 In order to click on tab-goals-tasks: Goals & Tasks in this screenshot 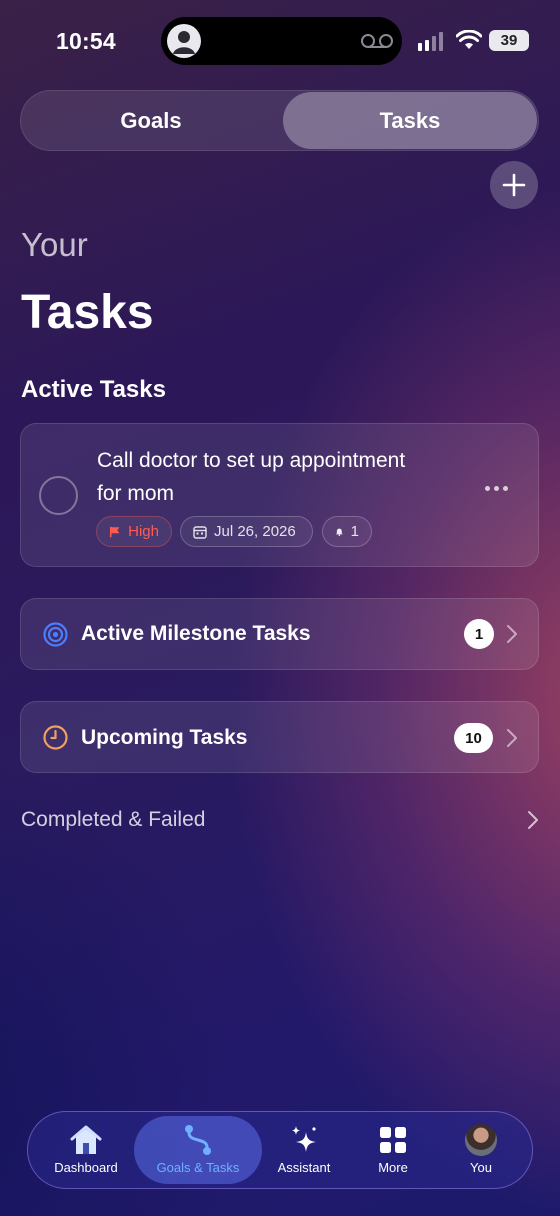, I will do `click(198, 1149)`.